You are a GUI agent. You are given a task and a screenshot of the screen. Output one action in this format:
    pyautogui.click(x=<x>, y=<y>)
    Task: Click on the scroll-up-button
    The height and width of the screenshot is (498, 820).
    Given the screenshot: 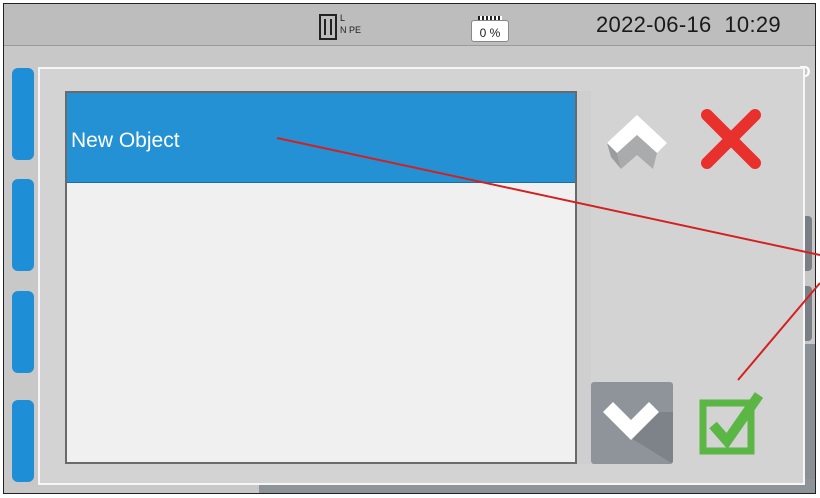 What is the action you would take?
    pyautogui.click(x=637, y=142)
    